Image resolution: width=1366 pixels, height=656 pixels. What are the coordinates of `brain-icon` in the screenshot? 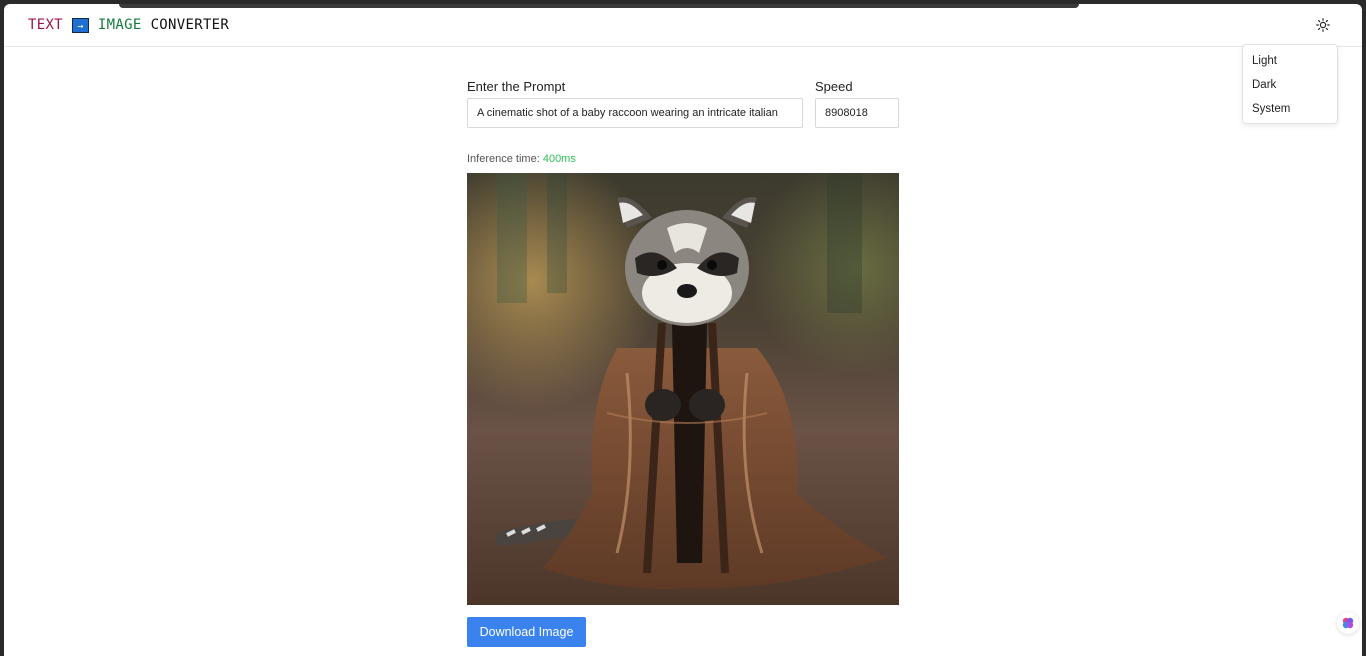 It's located at (1348, 623).